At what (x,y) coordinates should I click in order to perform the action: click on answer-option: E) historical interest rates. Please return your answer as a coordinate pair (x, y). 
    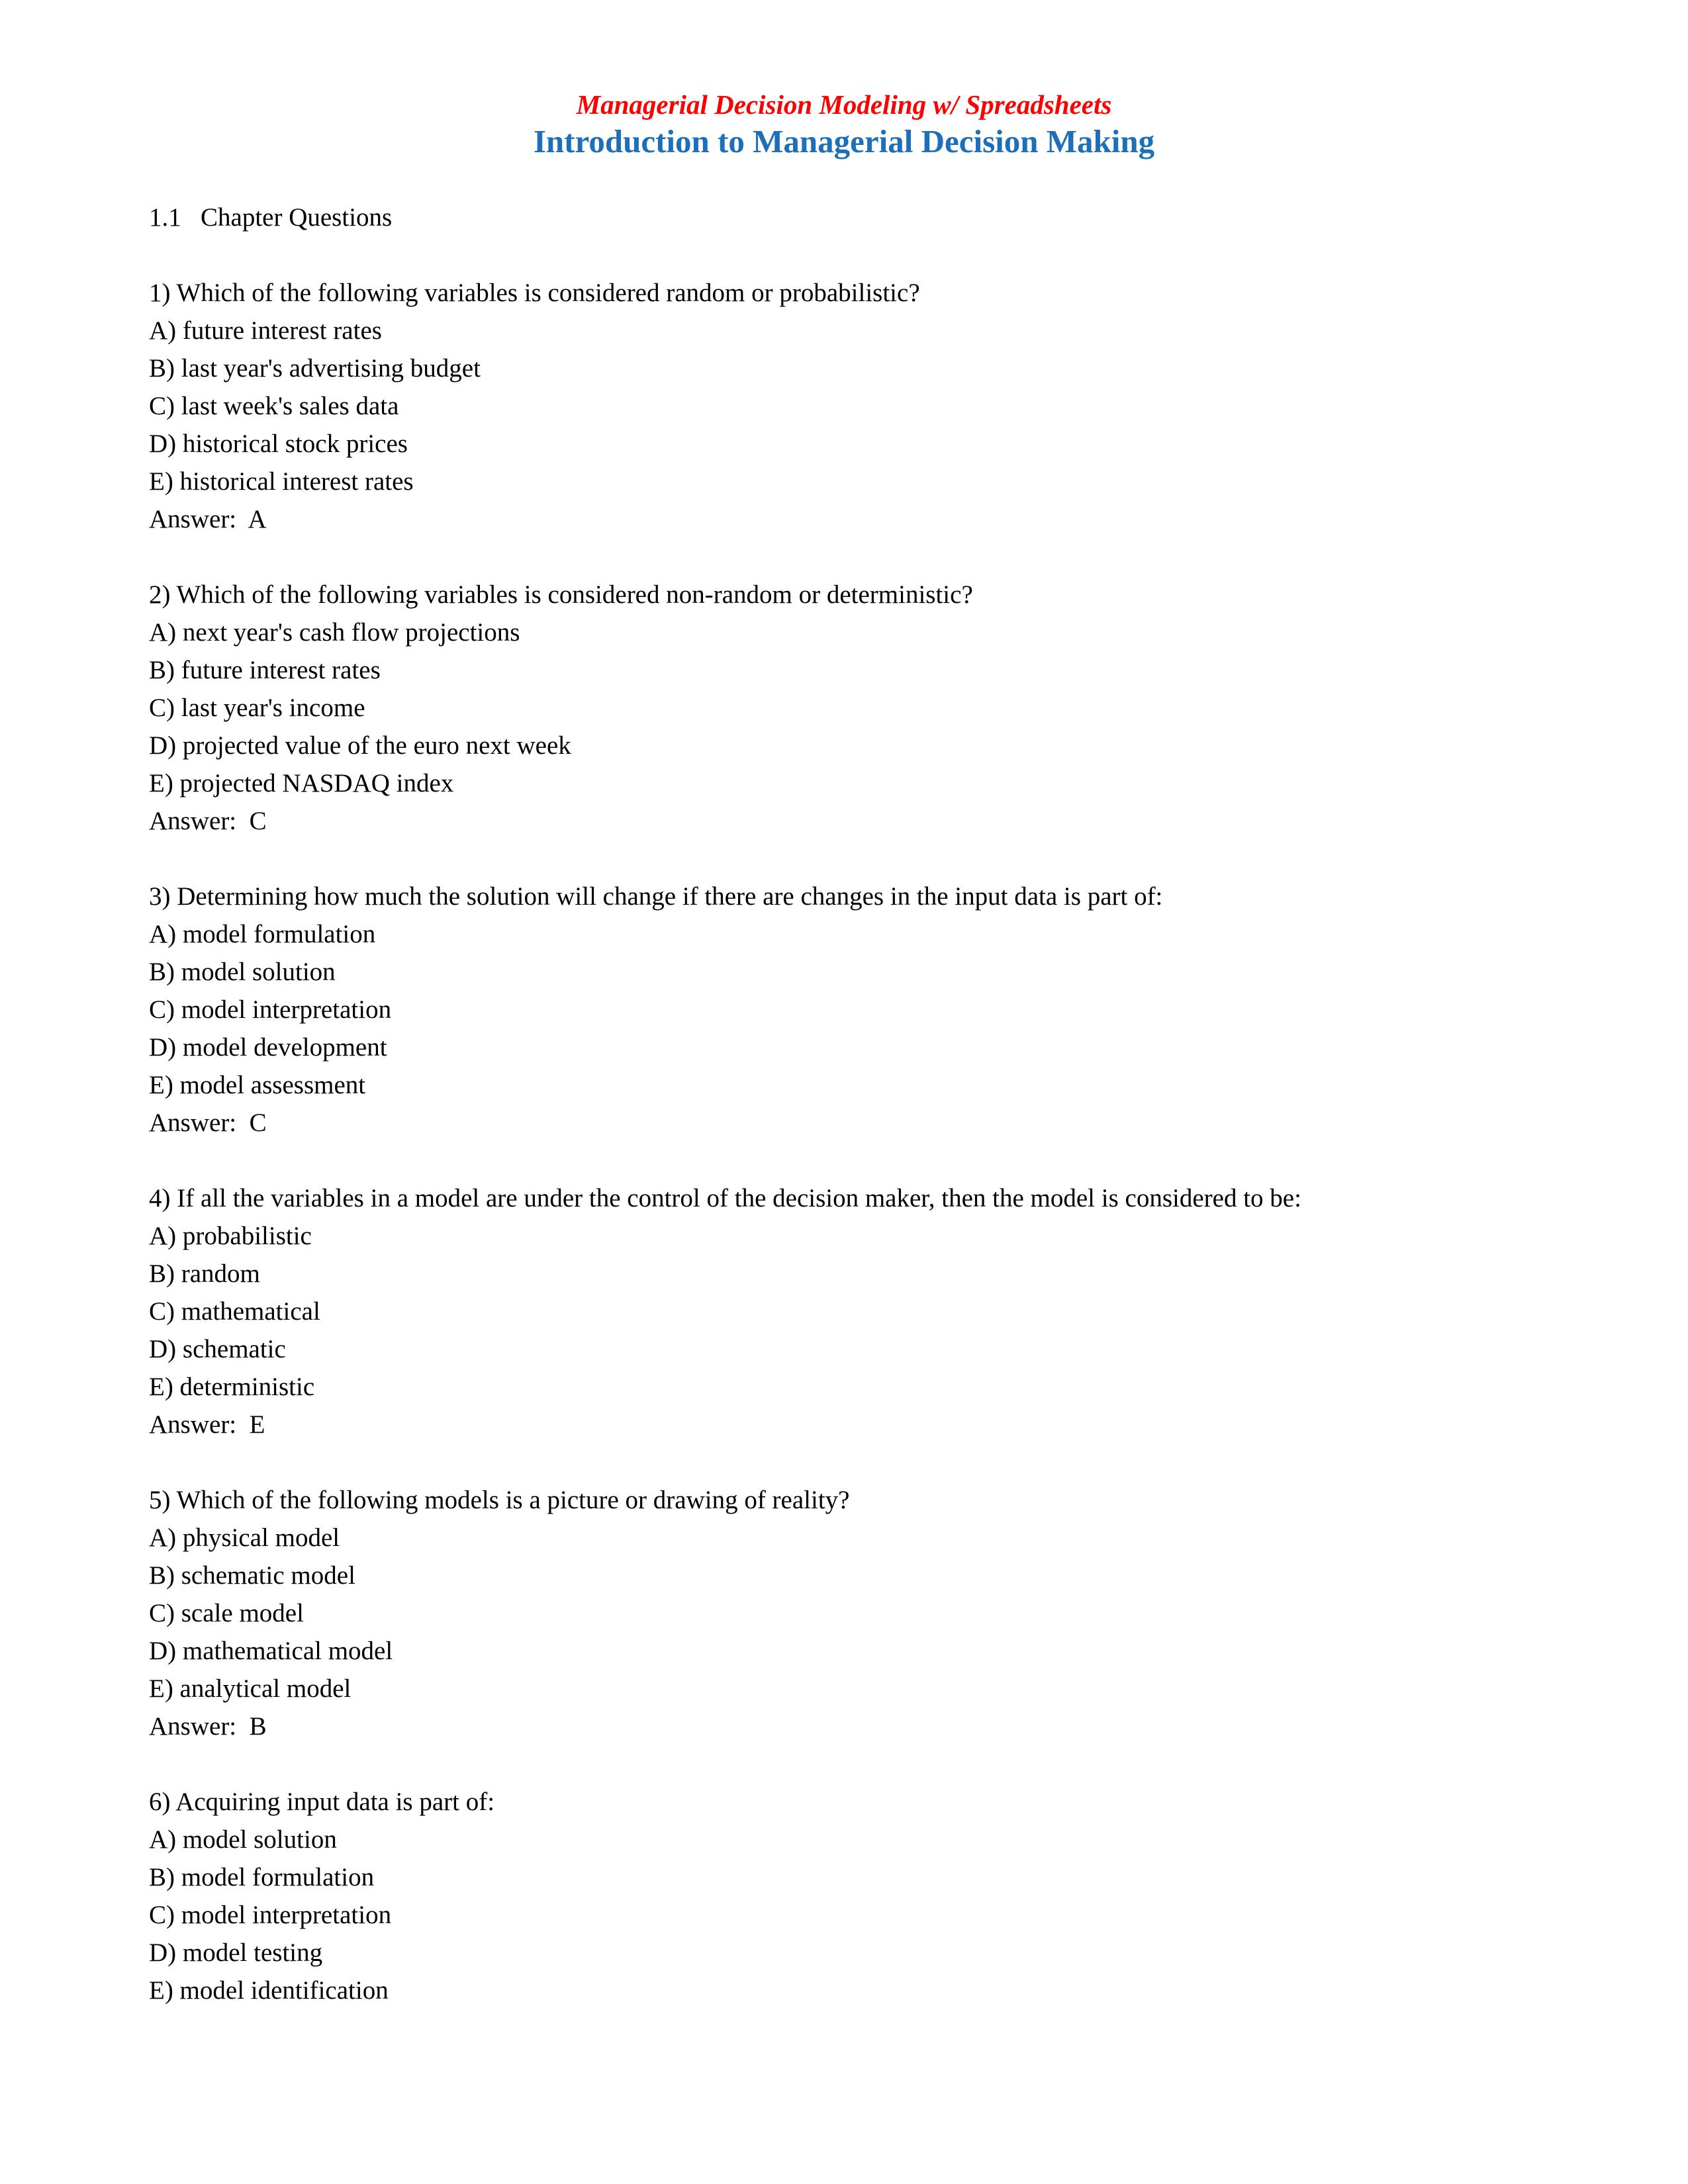
    Looking at the image, I should click on (281, 481).